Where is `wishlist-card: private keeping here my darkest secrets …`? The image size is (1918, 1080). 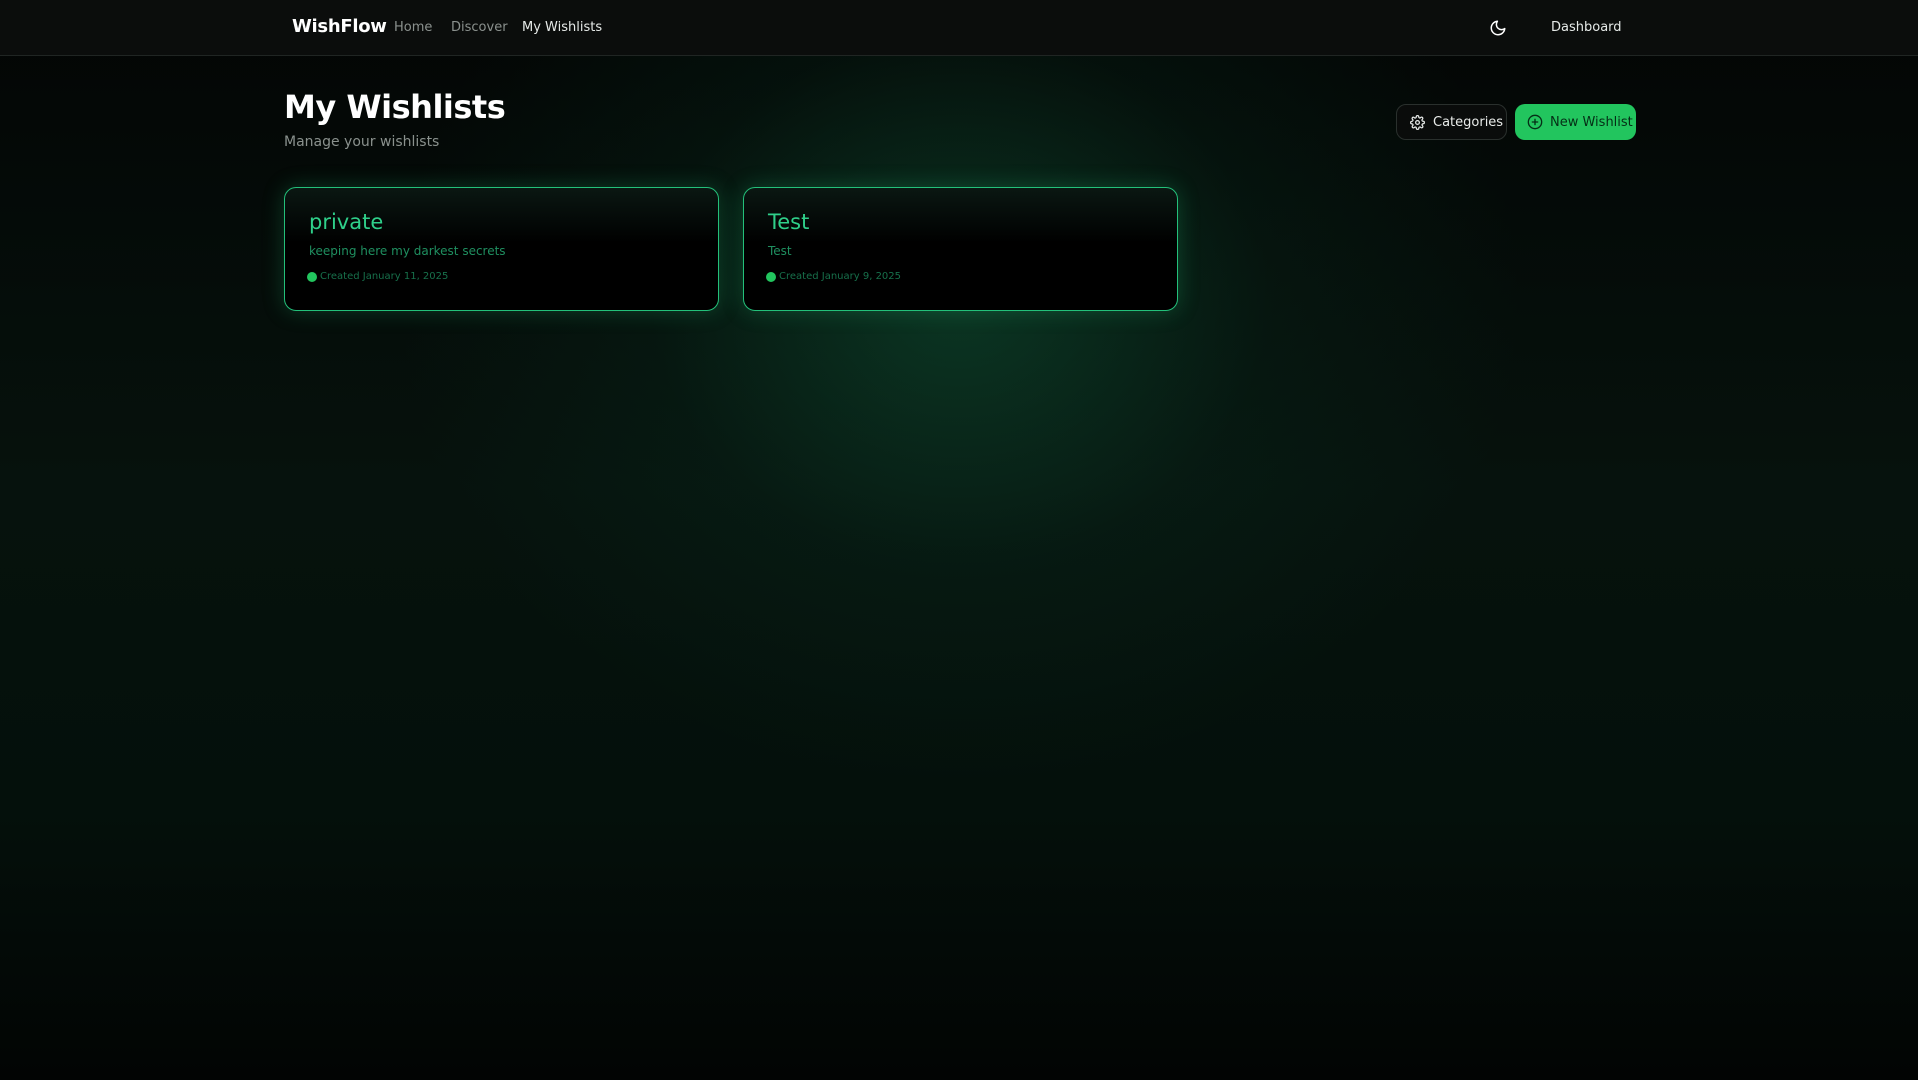 wishlist-card: private keeping here my darkest secrets … is located at coordinates (501, 249).